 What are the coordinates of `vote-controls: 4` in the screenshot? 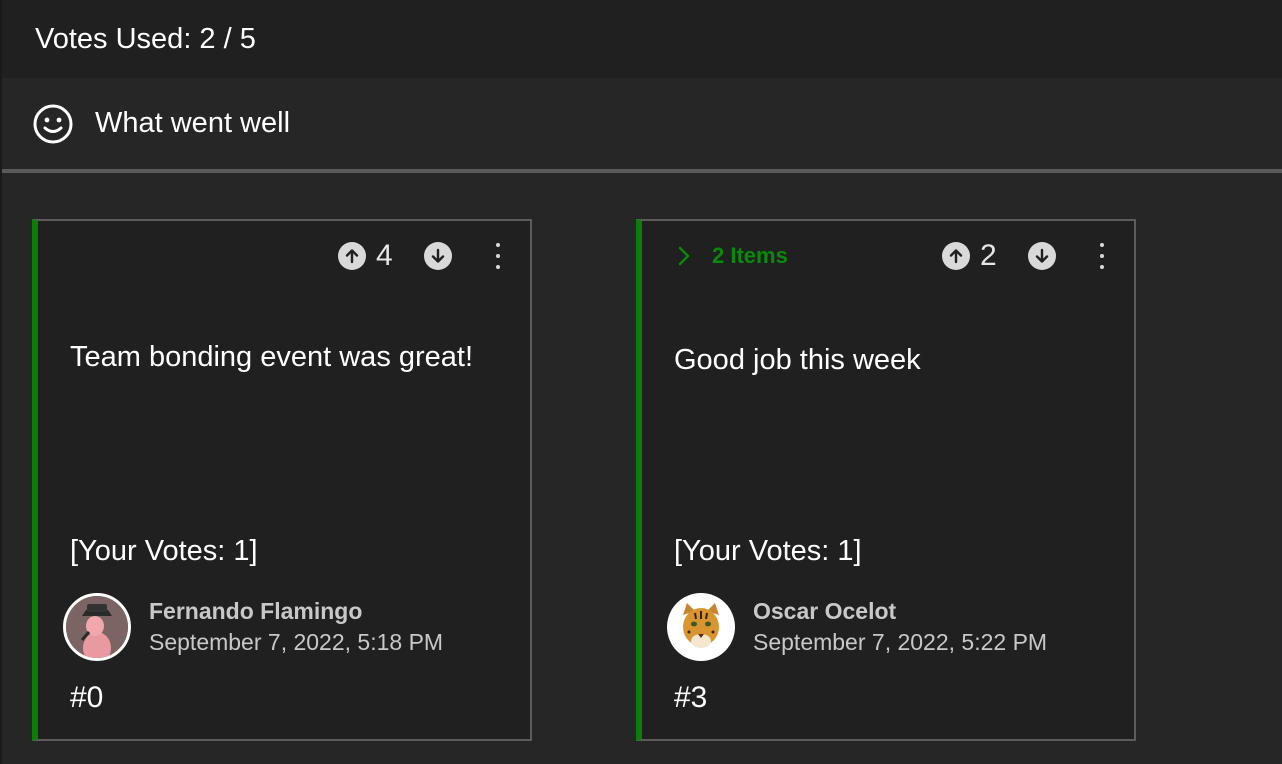 It's located at (424, 256).